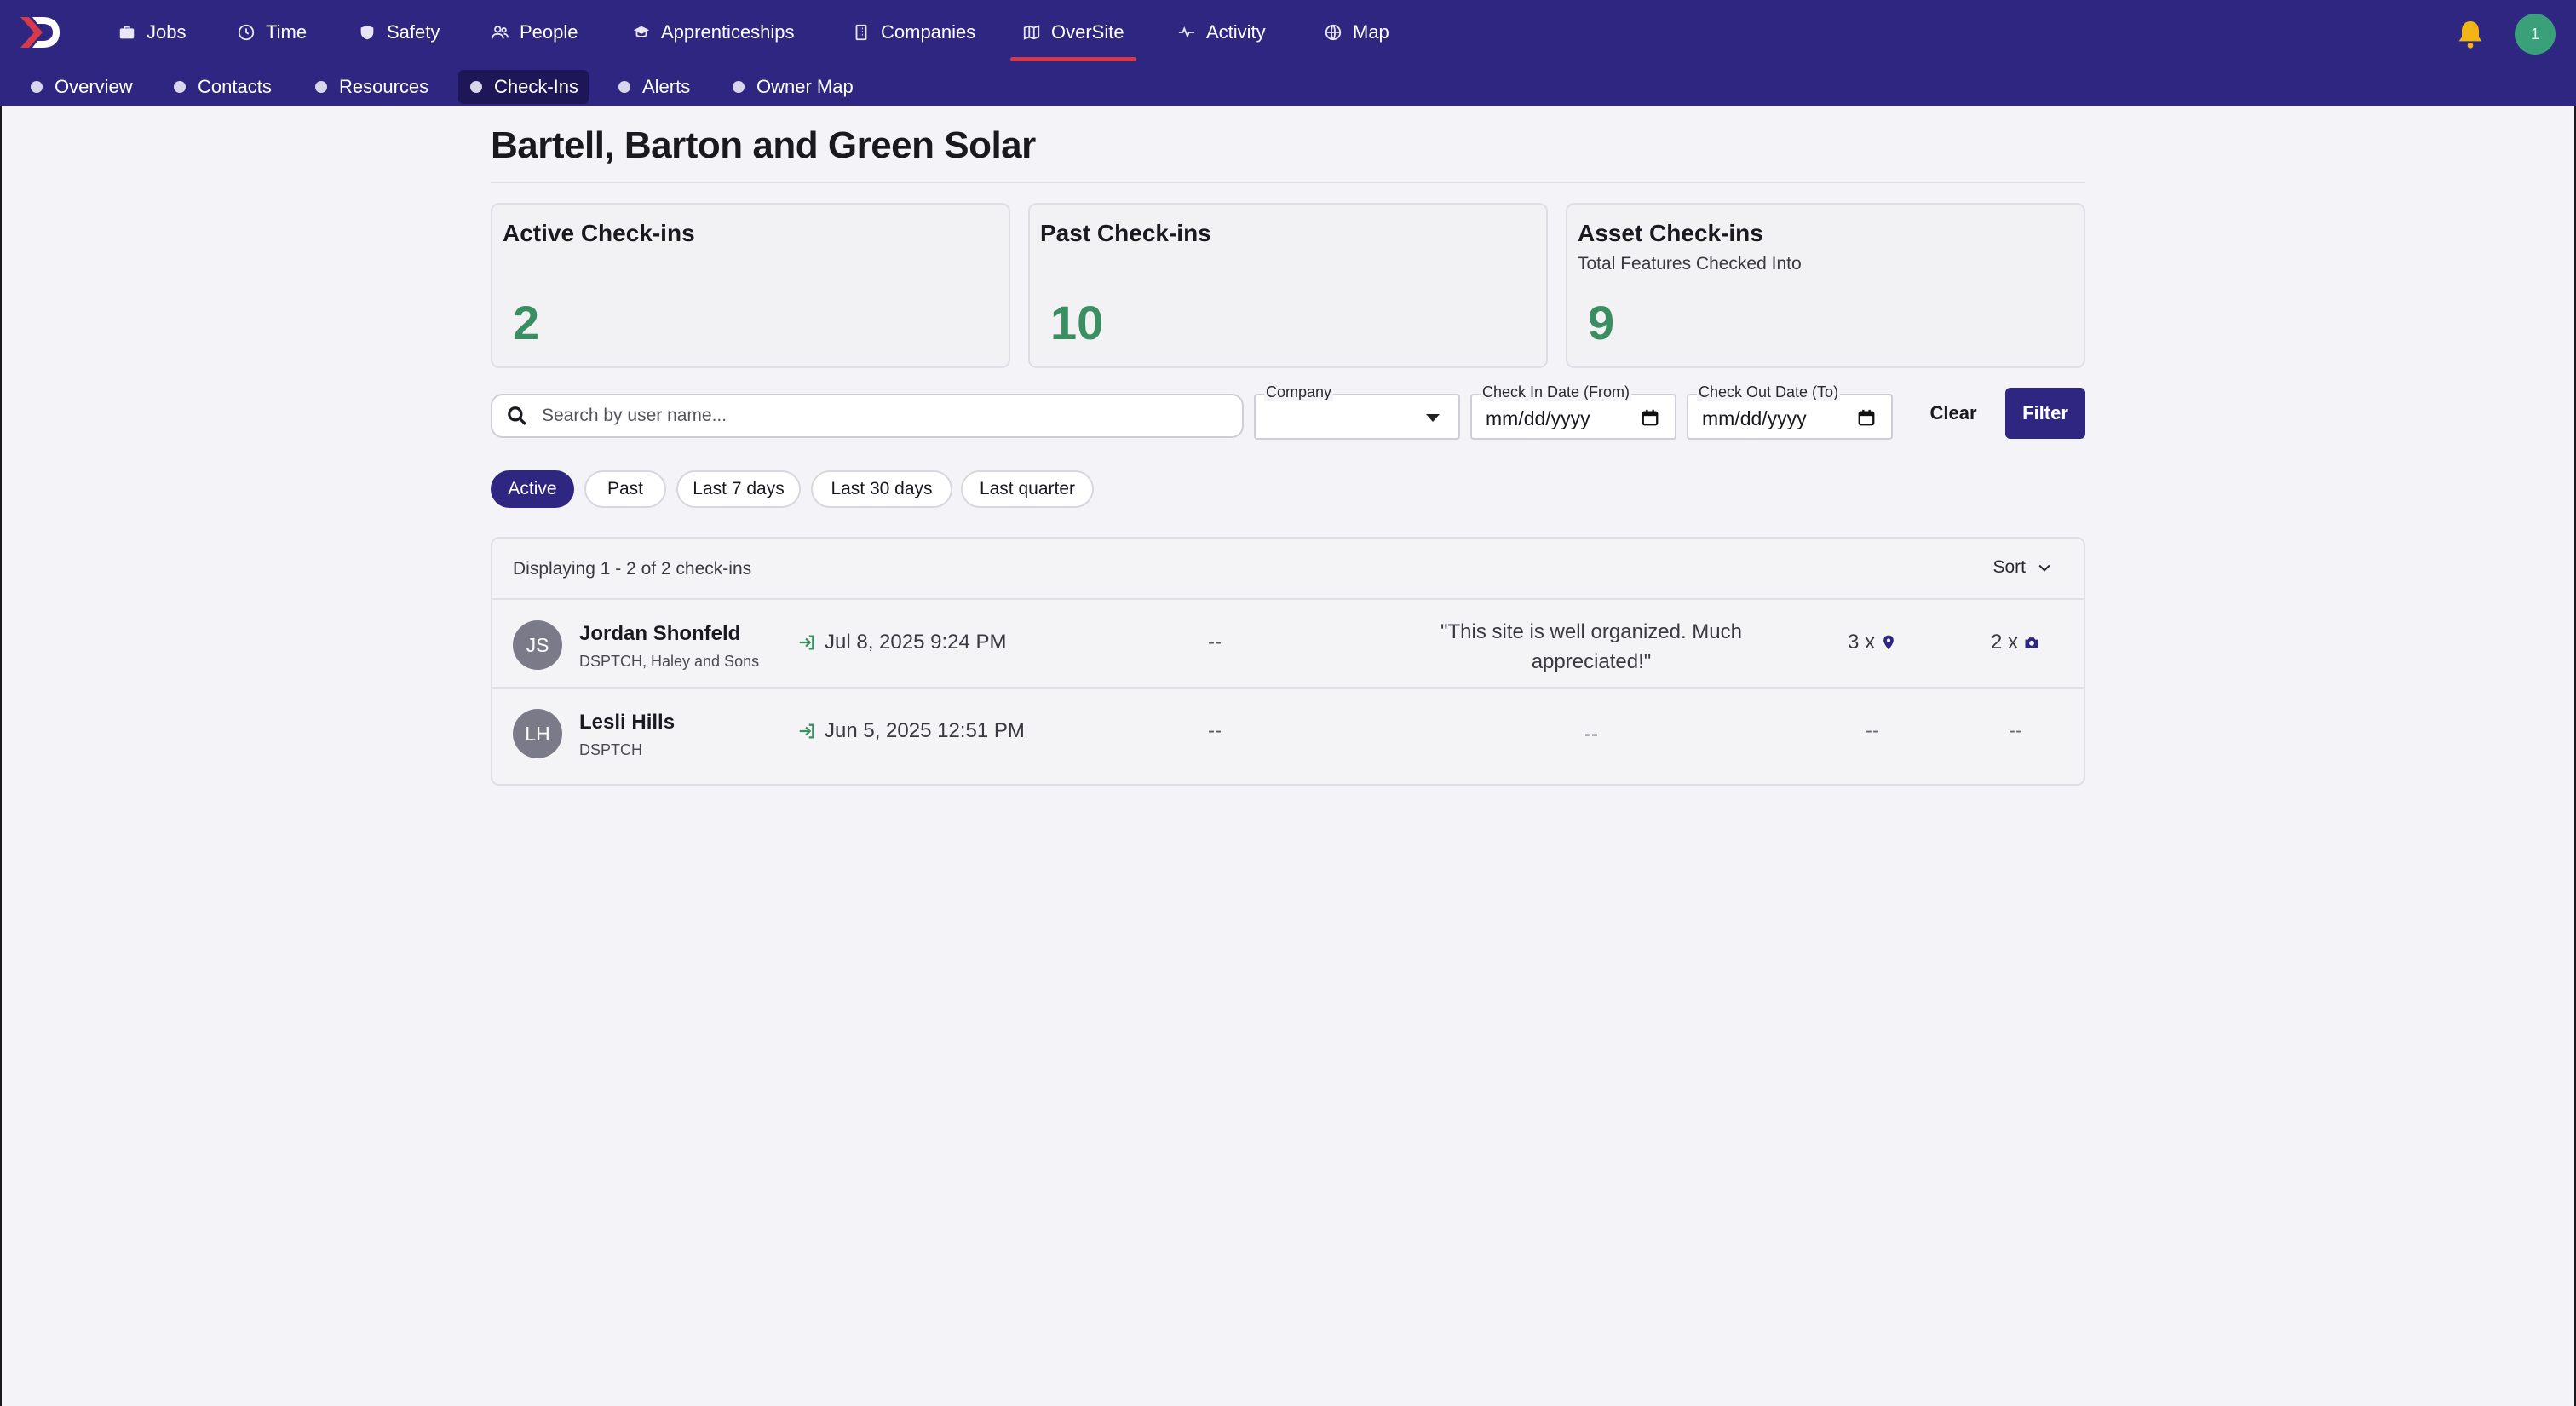 Image resolution: width=2576 pixels, height=1406 pixels. I want to click on nav-safety-label: Safety, so click(414, 32).